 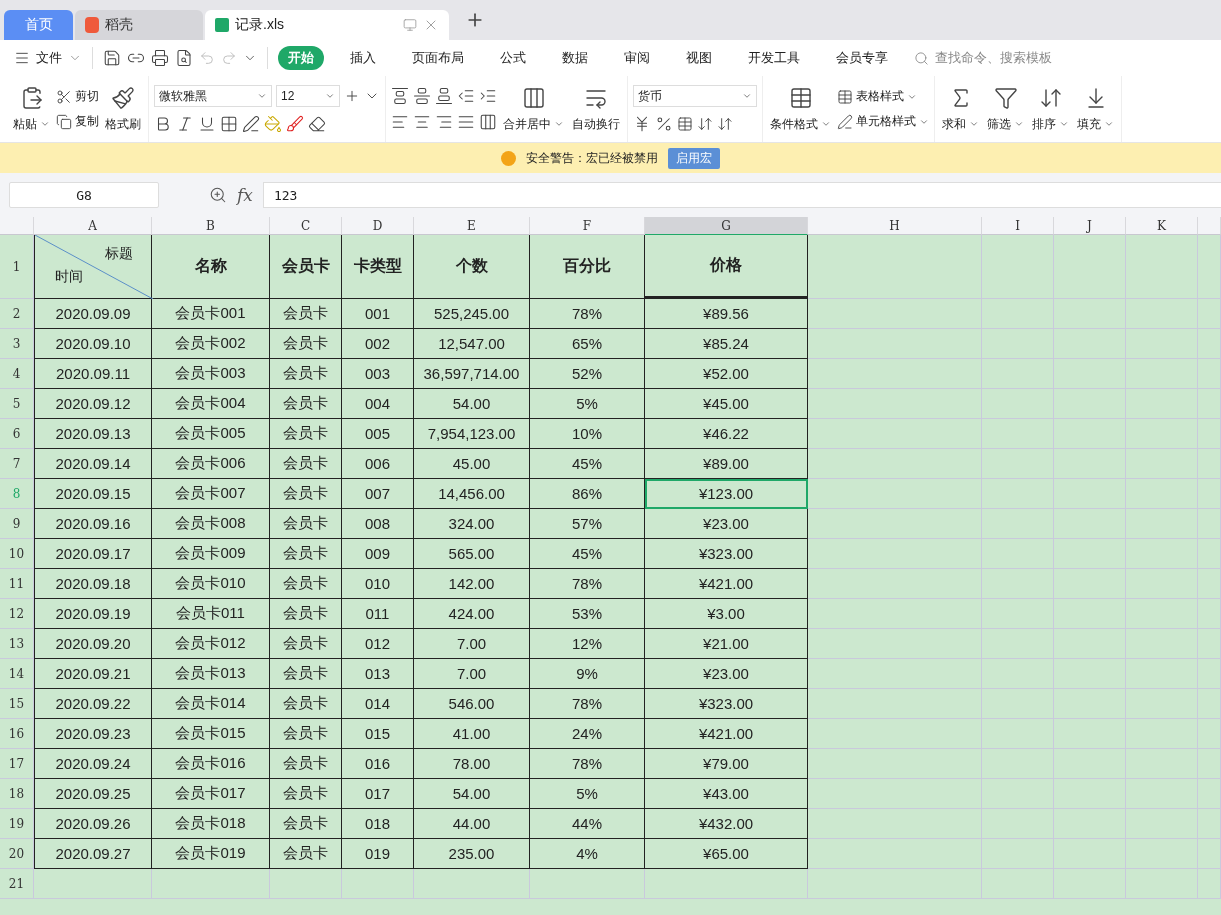 What do you see at coordinates (960, 109) in the screenshot?
I see `sum-button: 求和` at bounding box center [960, 109].